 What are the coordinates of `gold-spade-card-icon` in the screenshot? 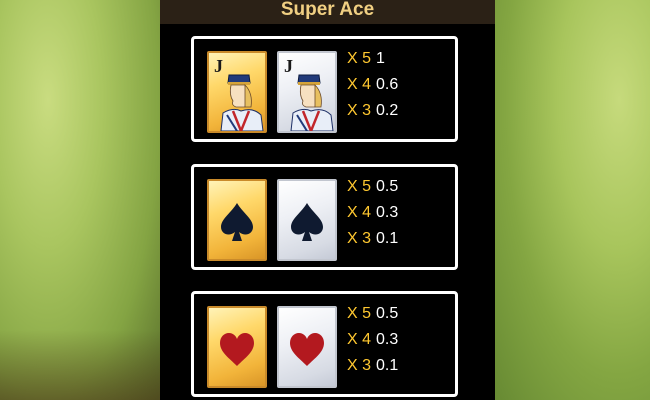 It's located at (237, 220).